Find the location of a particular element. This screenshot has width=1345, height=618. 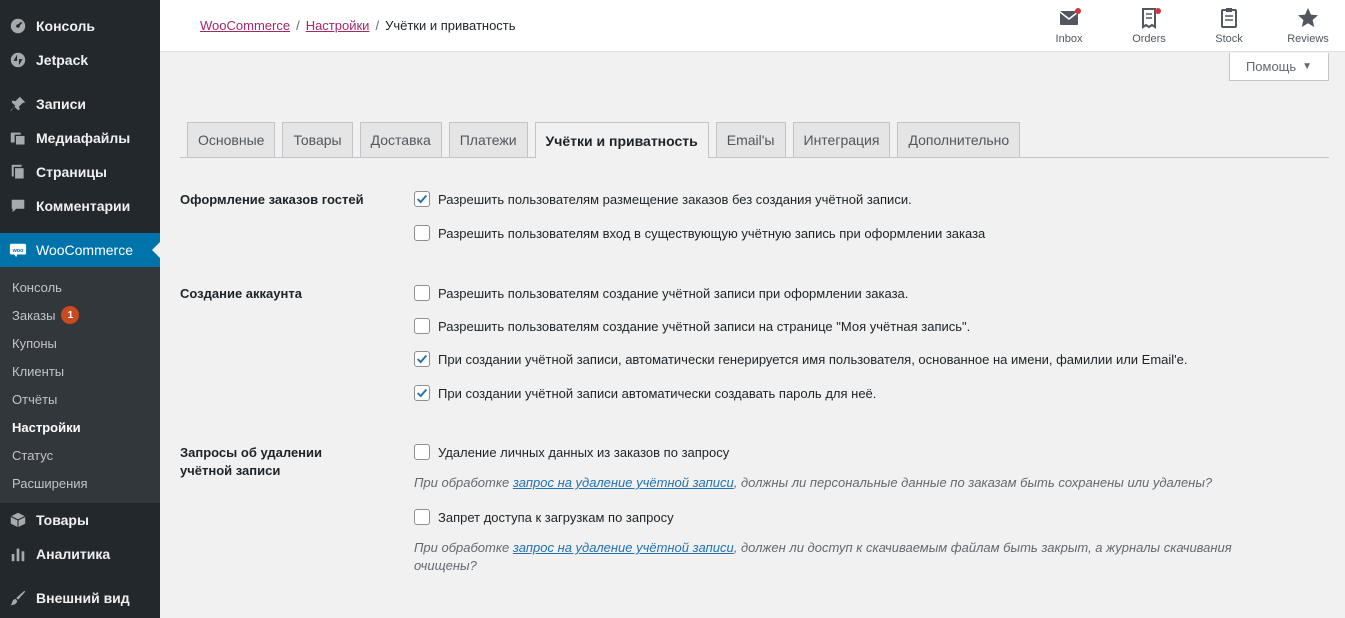

breadcrumb-woocommerce-link: WooCommerce is located at coordinates (245, 25).